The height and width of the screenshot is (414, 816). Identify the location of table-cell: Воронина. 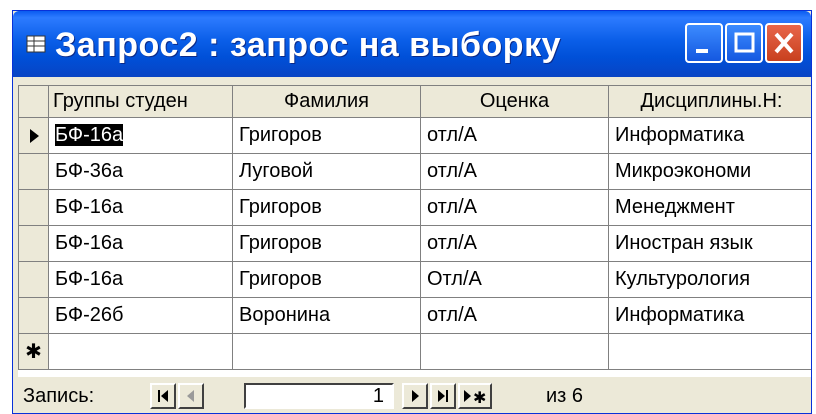
(326, 315).